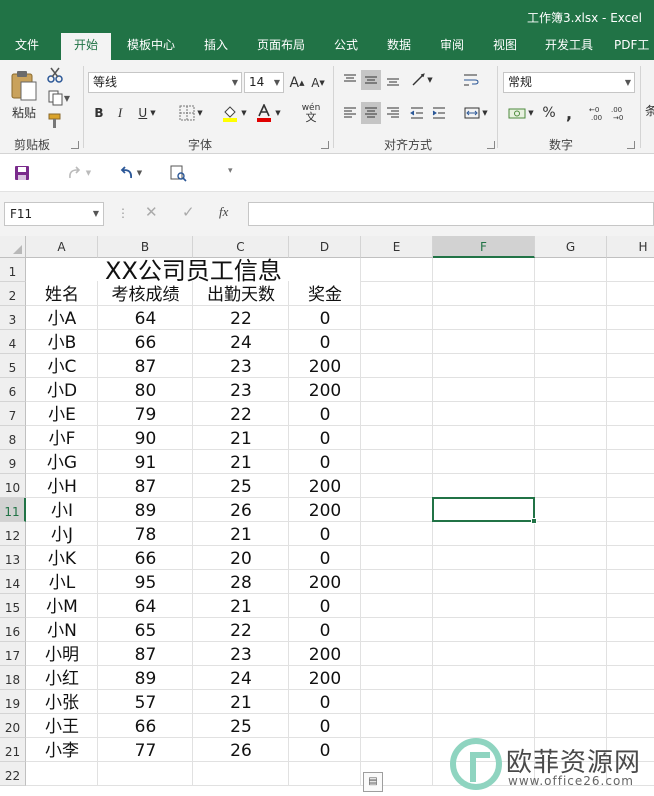 This screenshot has width=654, height=796. I want to click on data-cell: 22, so click(241, 318).